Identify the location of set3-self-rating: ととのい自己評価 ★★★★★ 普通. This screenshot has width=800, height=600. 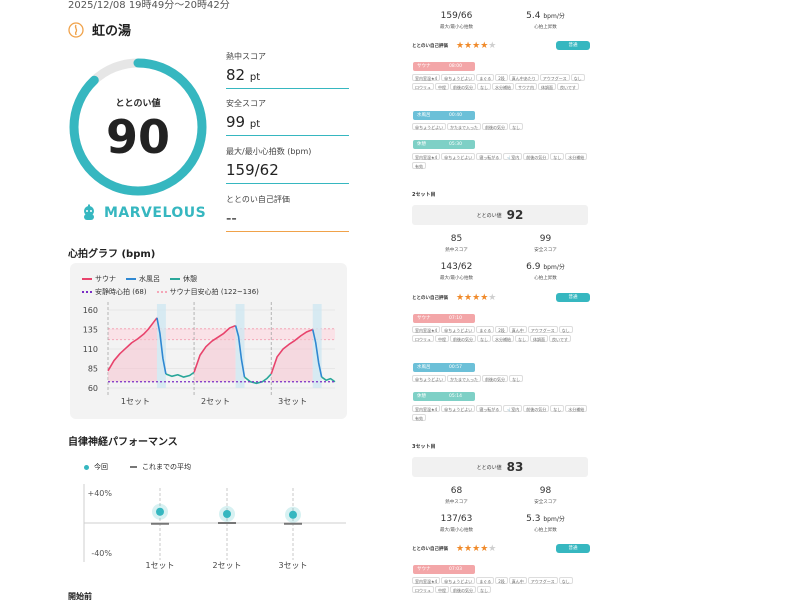
(501, 549).